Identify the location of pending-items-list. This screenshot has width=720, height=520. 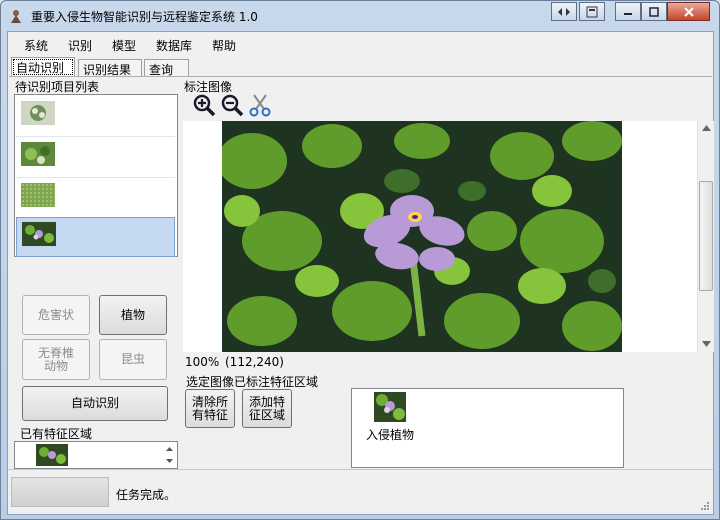
(96, 175).